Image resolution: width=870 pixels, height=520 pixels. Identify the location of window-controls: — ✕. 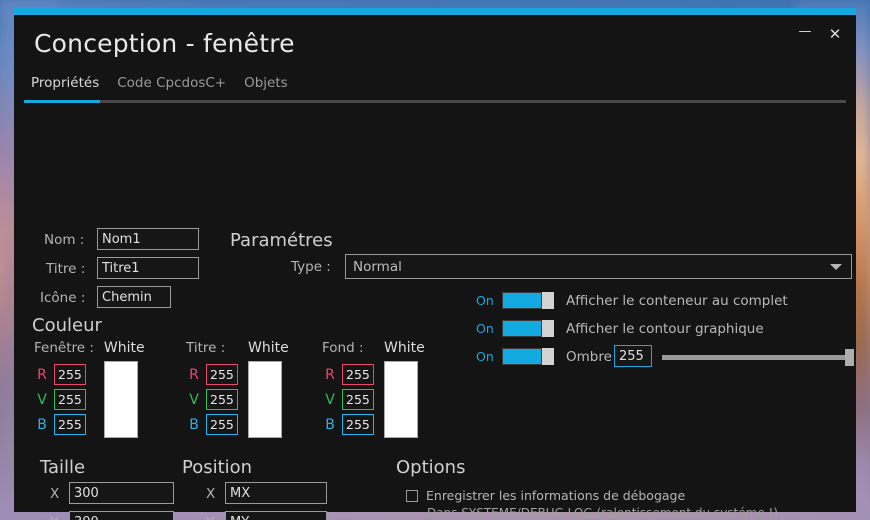
(820, 34).